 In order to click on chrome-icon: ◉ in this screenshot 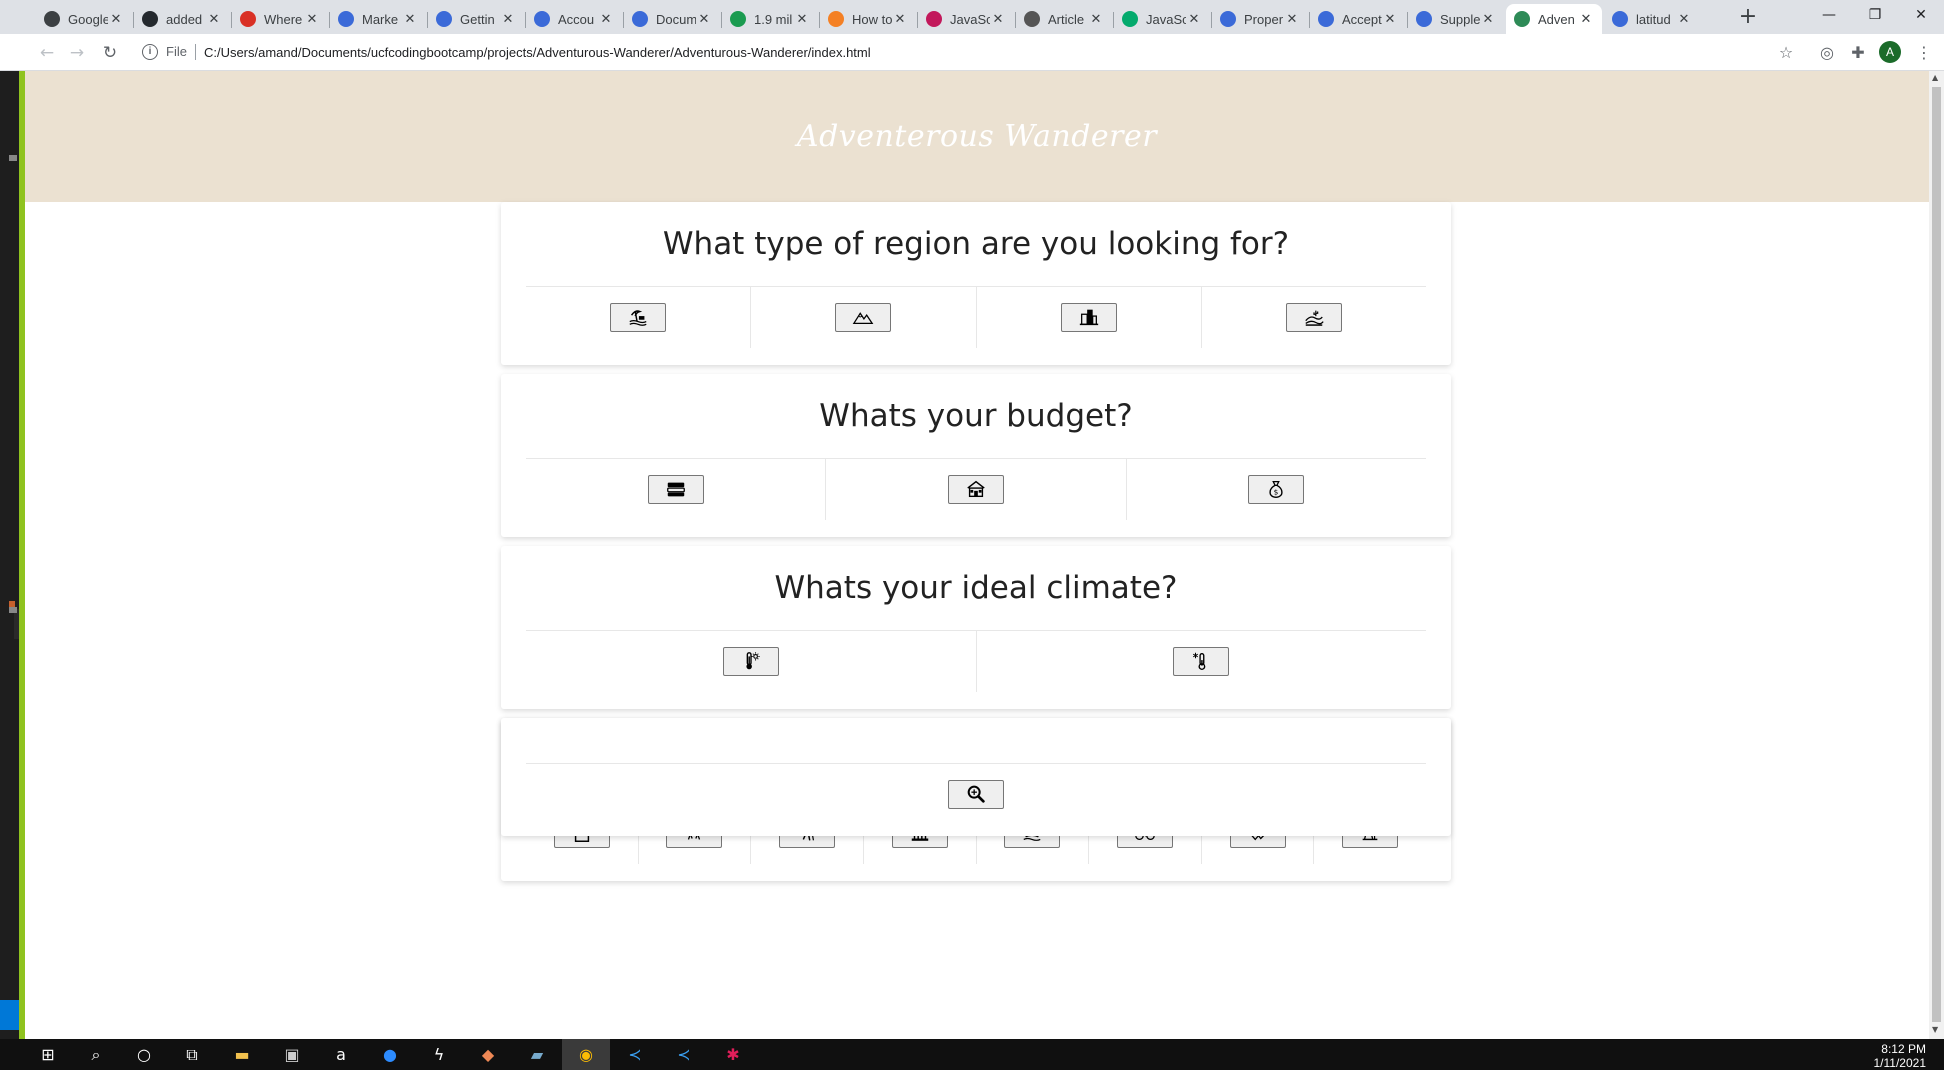, I will do `click(586, 1054)`.